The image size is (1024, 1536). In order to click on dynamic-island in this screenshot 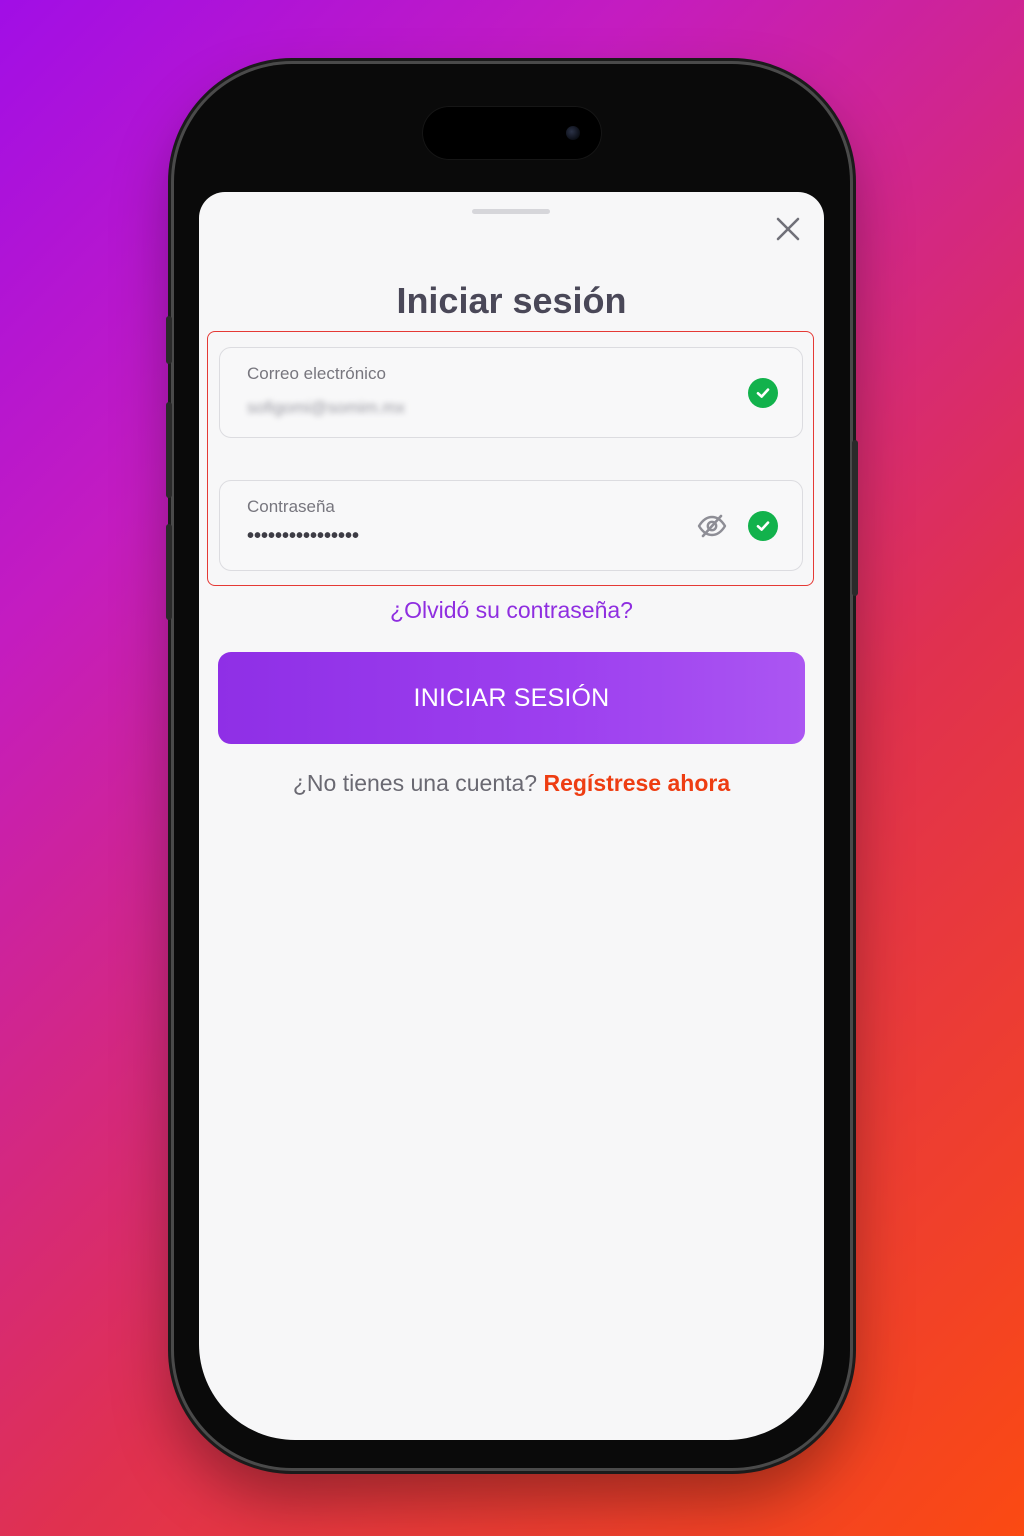, I will do `click(512, 133)`.